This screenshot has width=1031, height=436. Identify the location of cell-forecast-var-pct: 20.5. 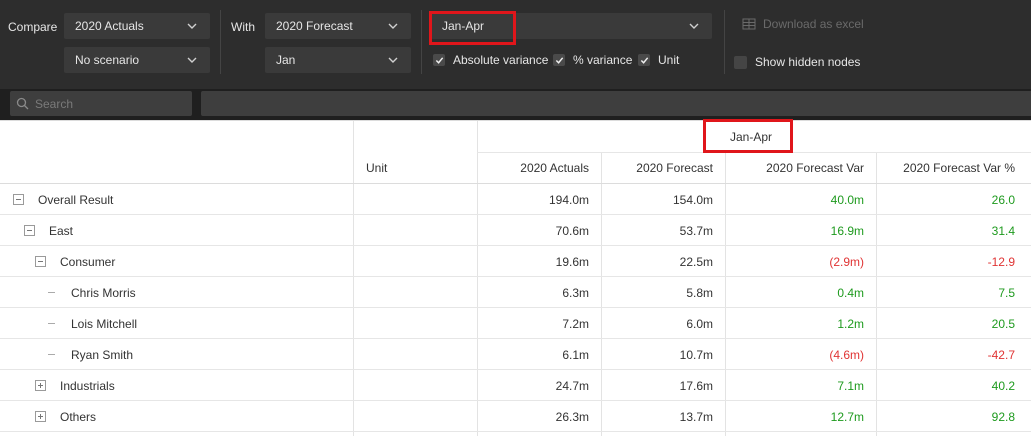
(1003, 324).